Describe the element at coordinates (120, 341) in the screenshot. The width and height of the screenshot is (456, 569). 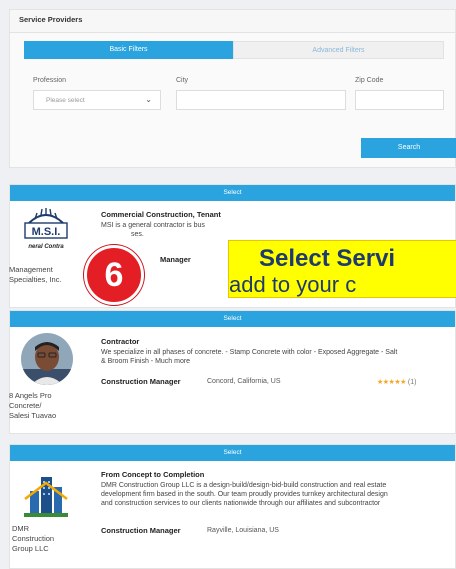
I see `provider-title: Contractor` at that location.